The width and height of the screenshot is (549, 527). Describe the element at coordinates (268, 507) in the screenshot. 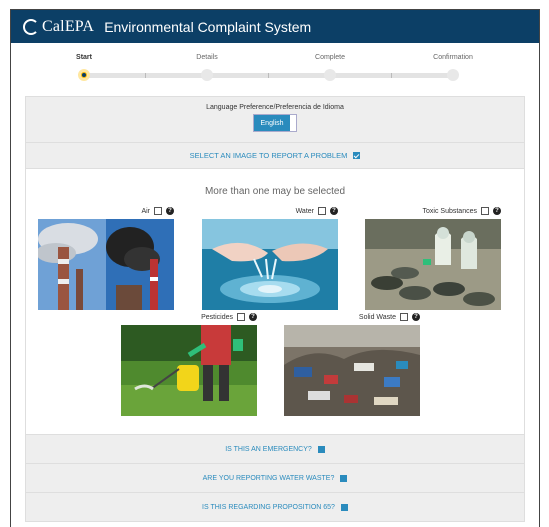

I see `proposition-65-label: IS THIS REGARDING PROPOSITION 65?` at that location.